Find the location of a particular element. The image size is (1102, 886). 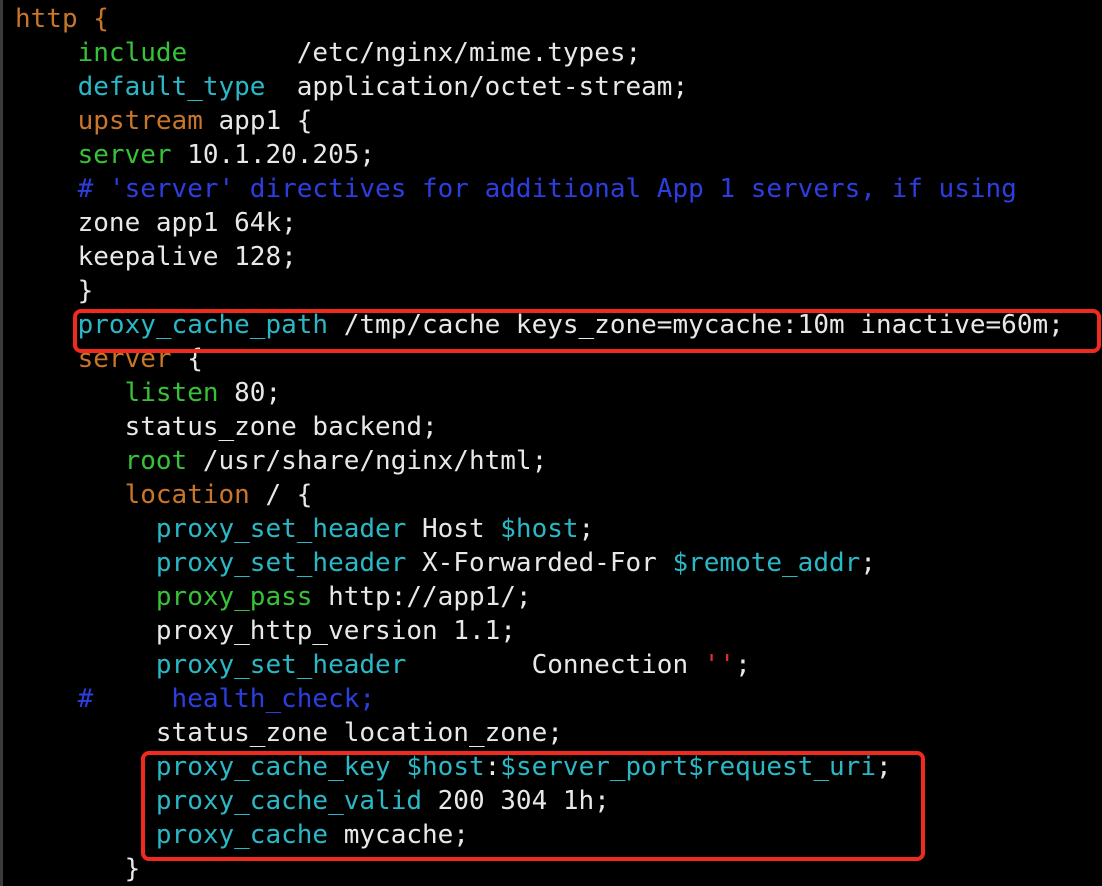

code-token: proxy_http_version 1.1; is located at coordinates (335, 631).